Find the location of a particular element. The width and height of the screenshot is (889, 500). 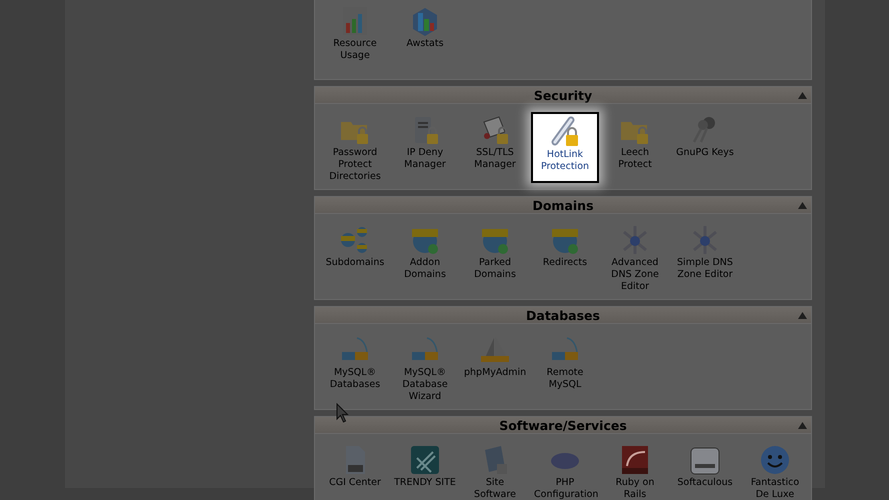

app-link: HotLink Protection is located at coordinates (565, 147).